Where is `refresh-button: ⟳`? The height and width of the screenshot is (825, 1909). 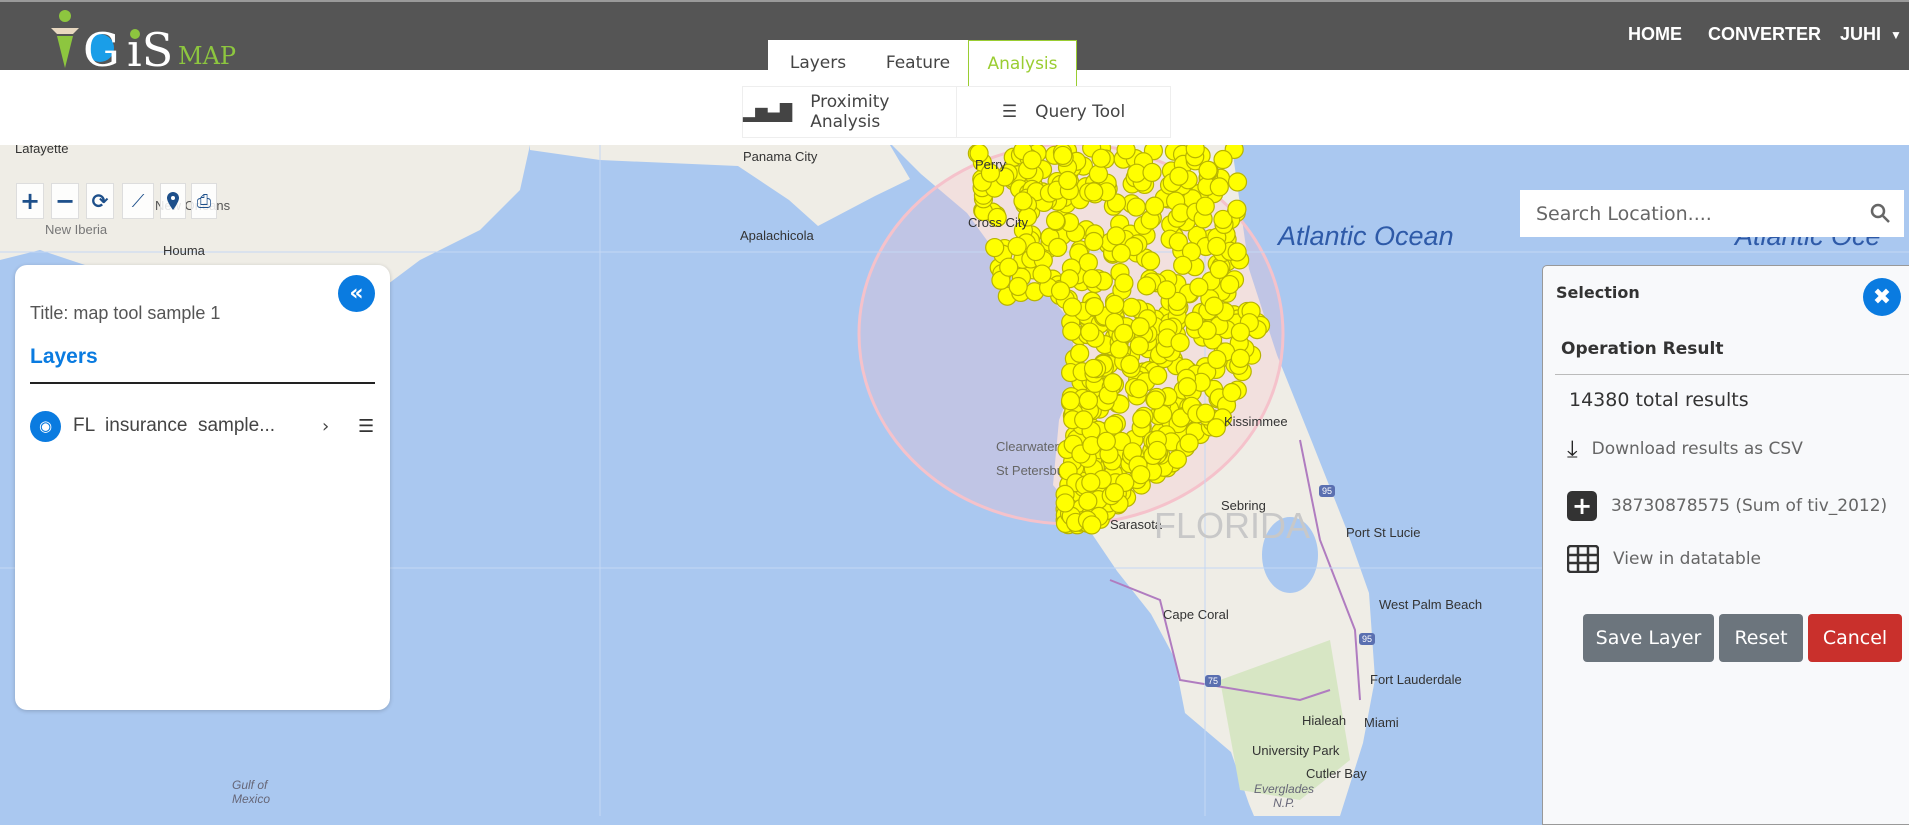 refresh-button: ⟳ is located at coordinates (100, 201).